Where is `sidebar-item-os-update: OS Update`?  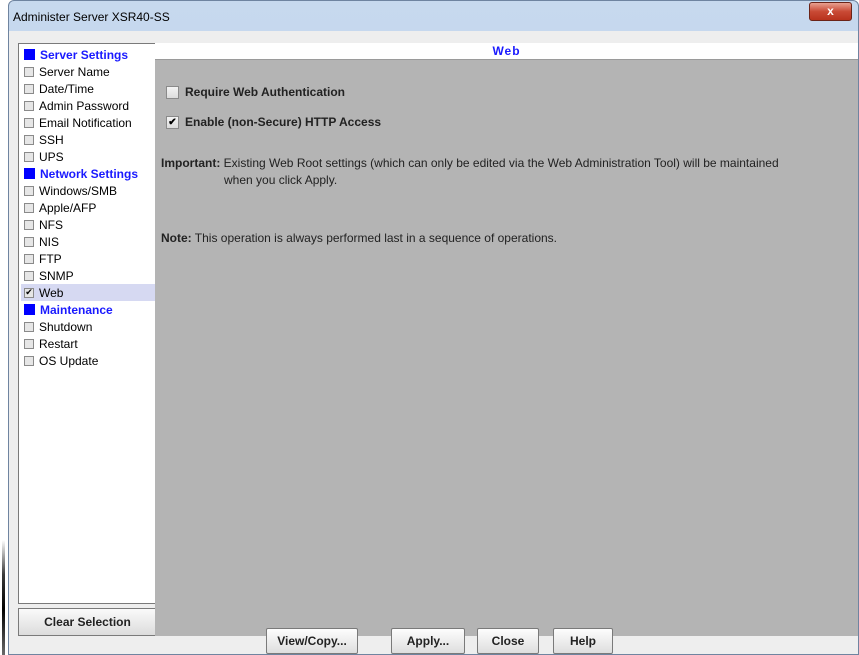
sidebar-item-os-update: OS Update is located at coordinates (88, 360).